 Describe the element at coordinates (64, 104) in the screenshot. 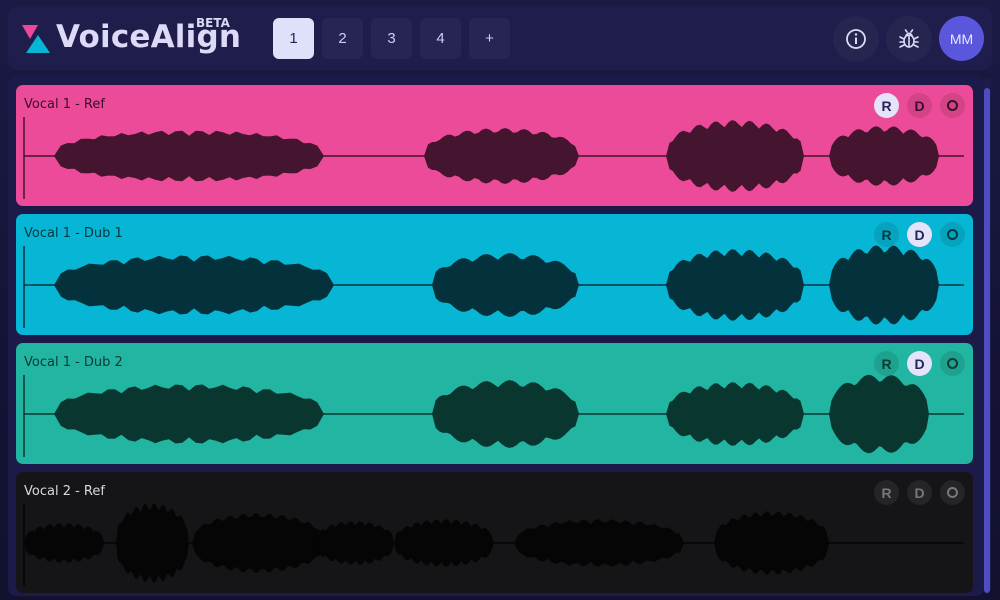

I see `track-name: Vocal 1 - Ref` at that location.